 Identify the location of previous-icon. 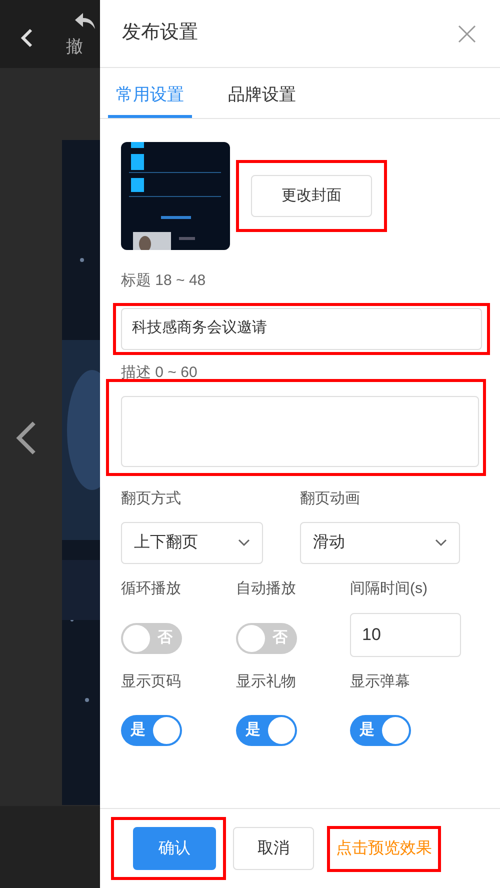
(26, 438).